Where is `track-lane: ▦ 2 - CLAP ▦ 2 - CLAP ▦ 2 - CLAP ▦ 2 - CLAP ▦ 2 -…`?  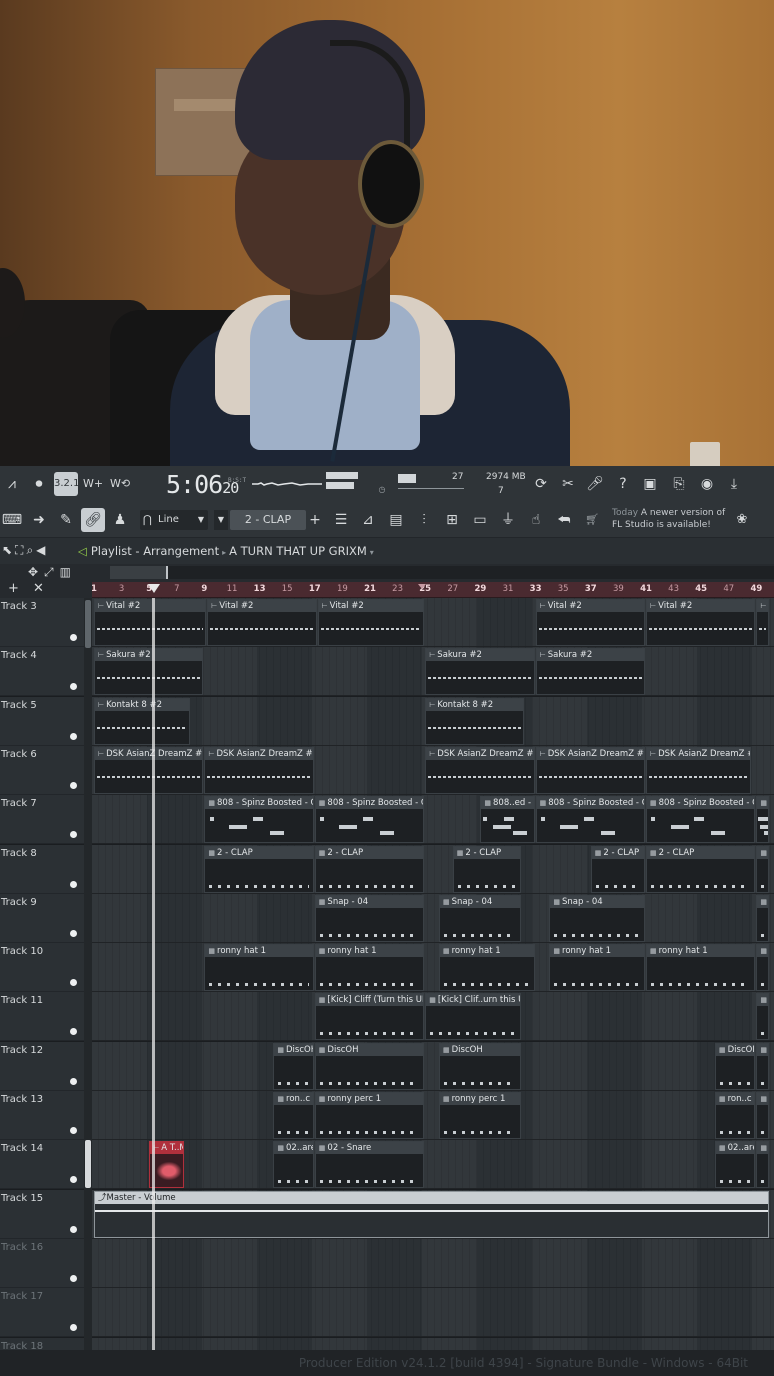
track-lane: ▦ 2 - CLAP ▦ 2 - CLAP ▦ 2 - CLAP ▦ 2 - CLAP ▦ 2 -… is located at coordinates (433, 869).